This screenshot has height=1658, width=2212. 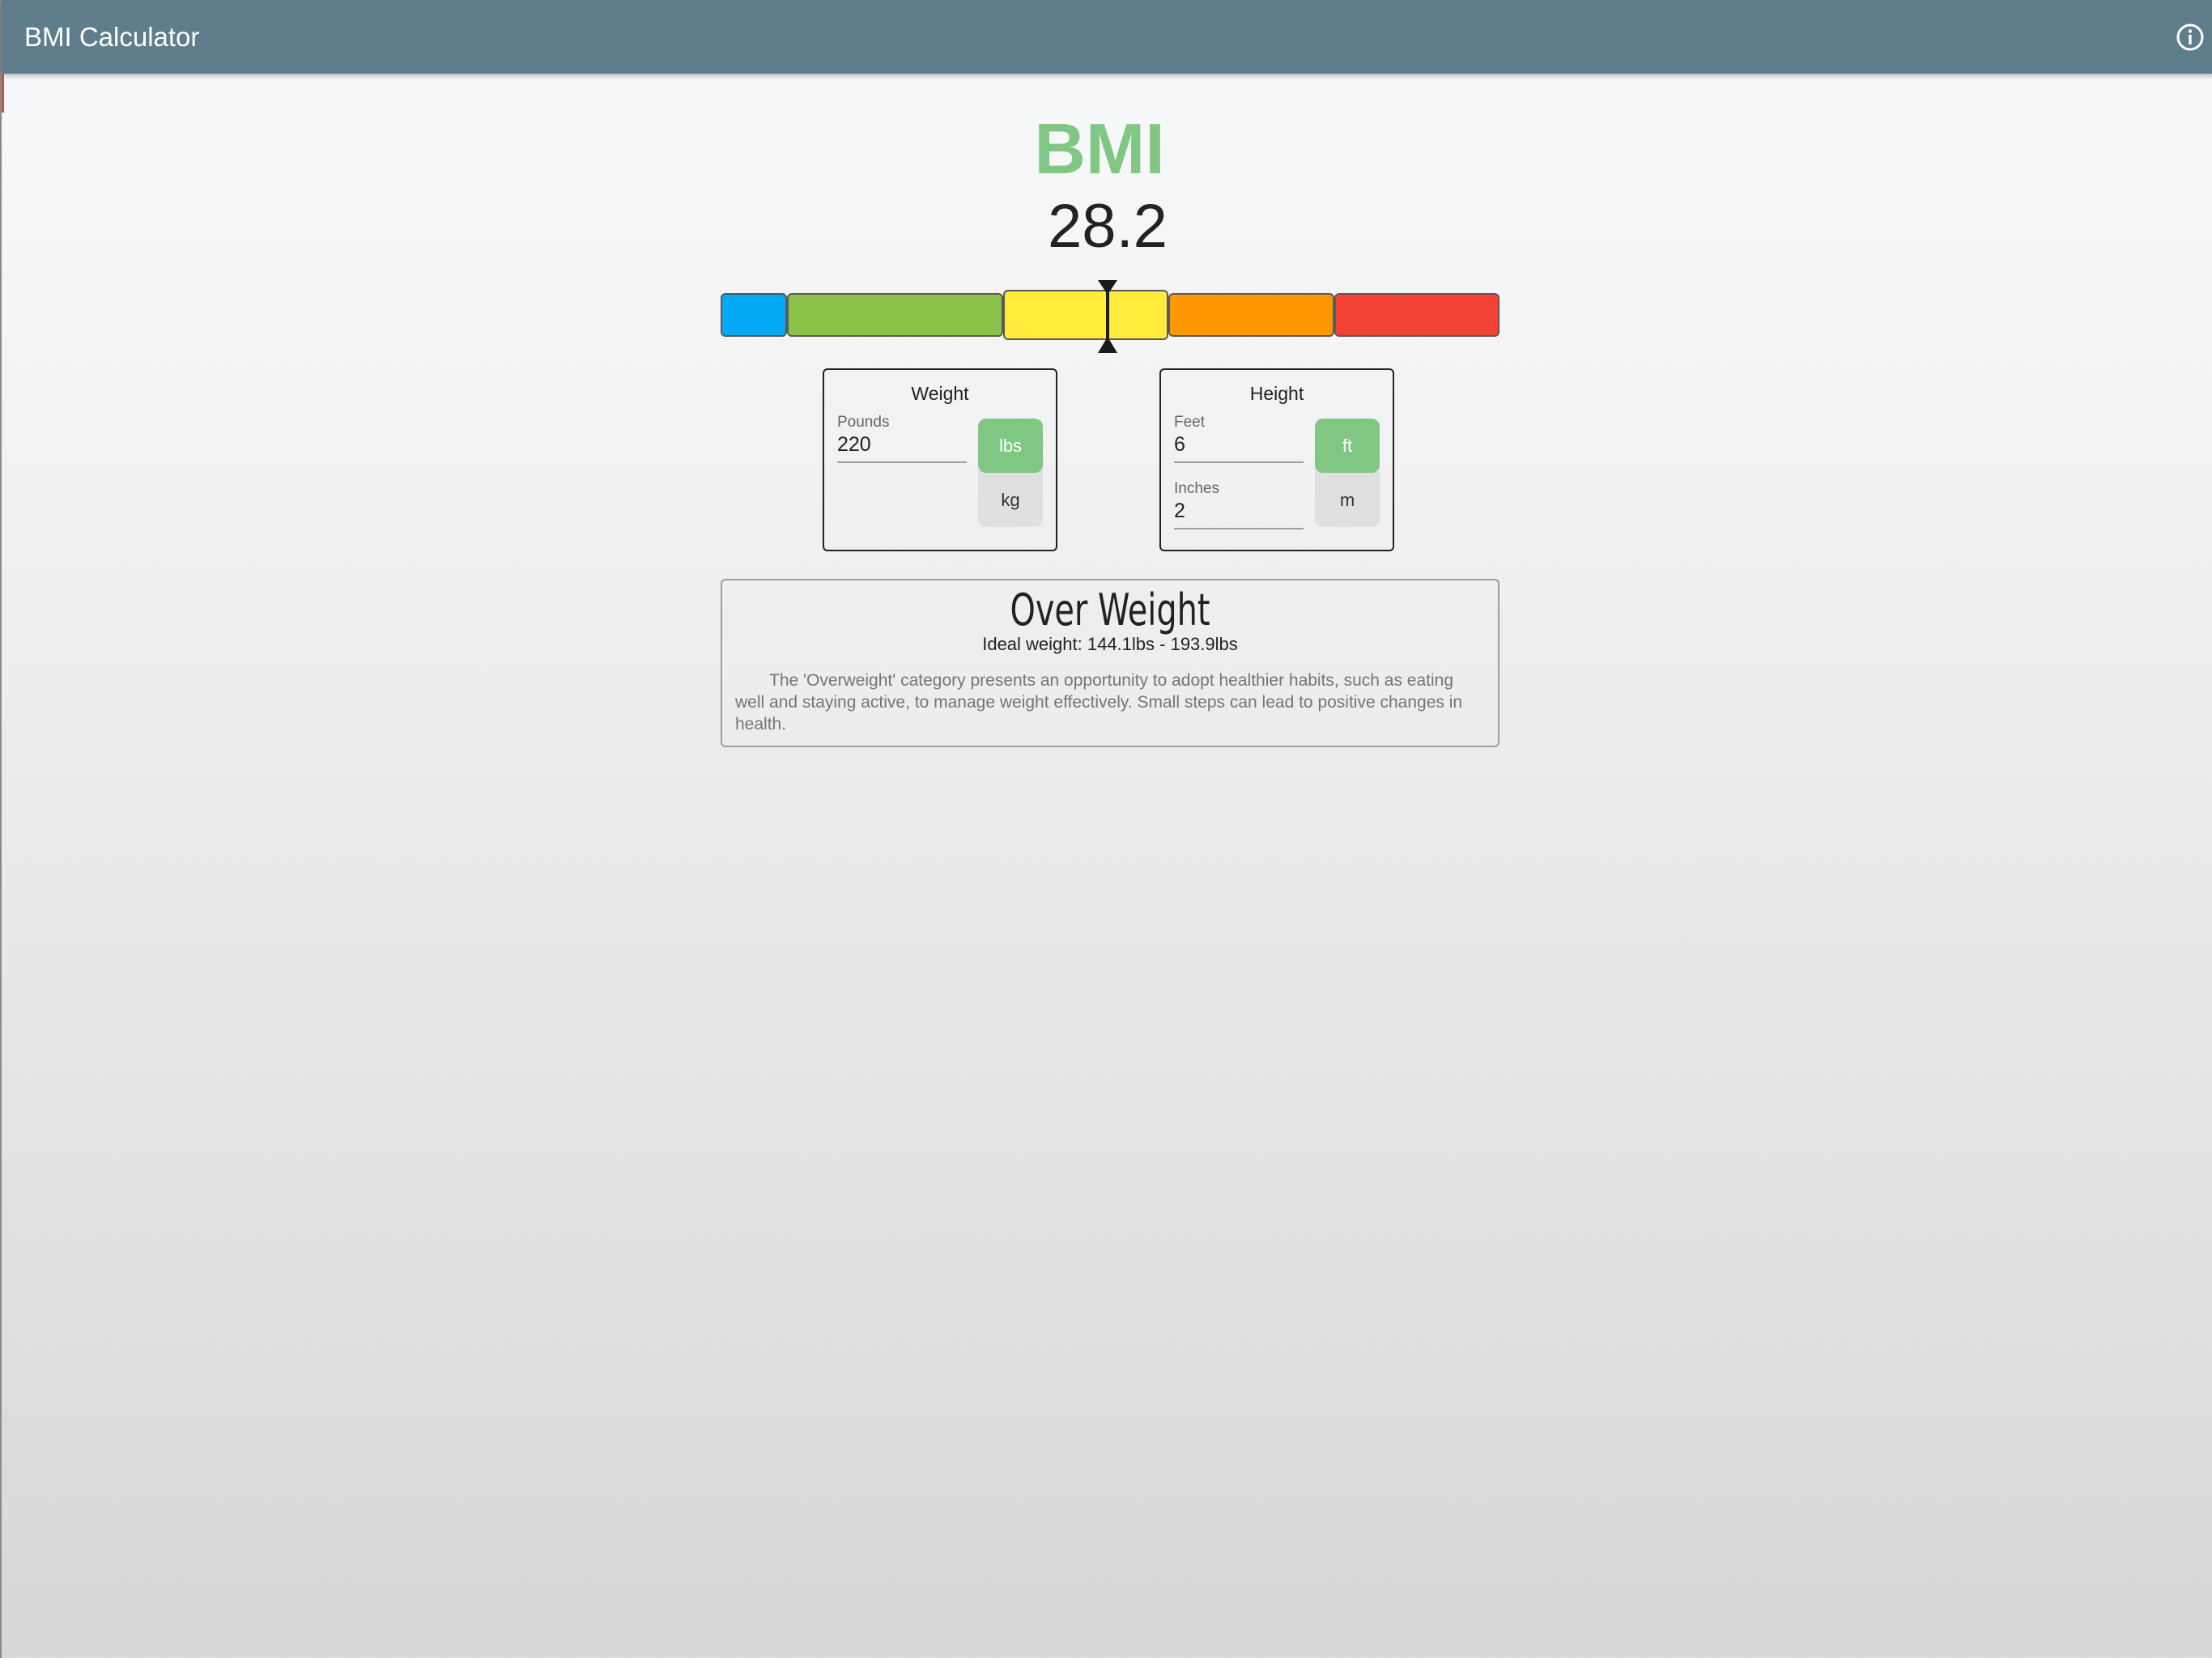 What do you see at coordinates (940, 393) in the screenshot?
I see `weight-card-title: Weight` at bounding box center [940, 393].